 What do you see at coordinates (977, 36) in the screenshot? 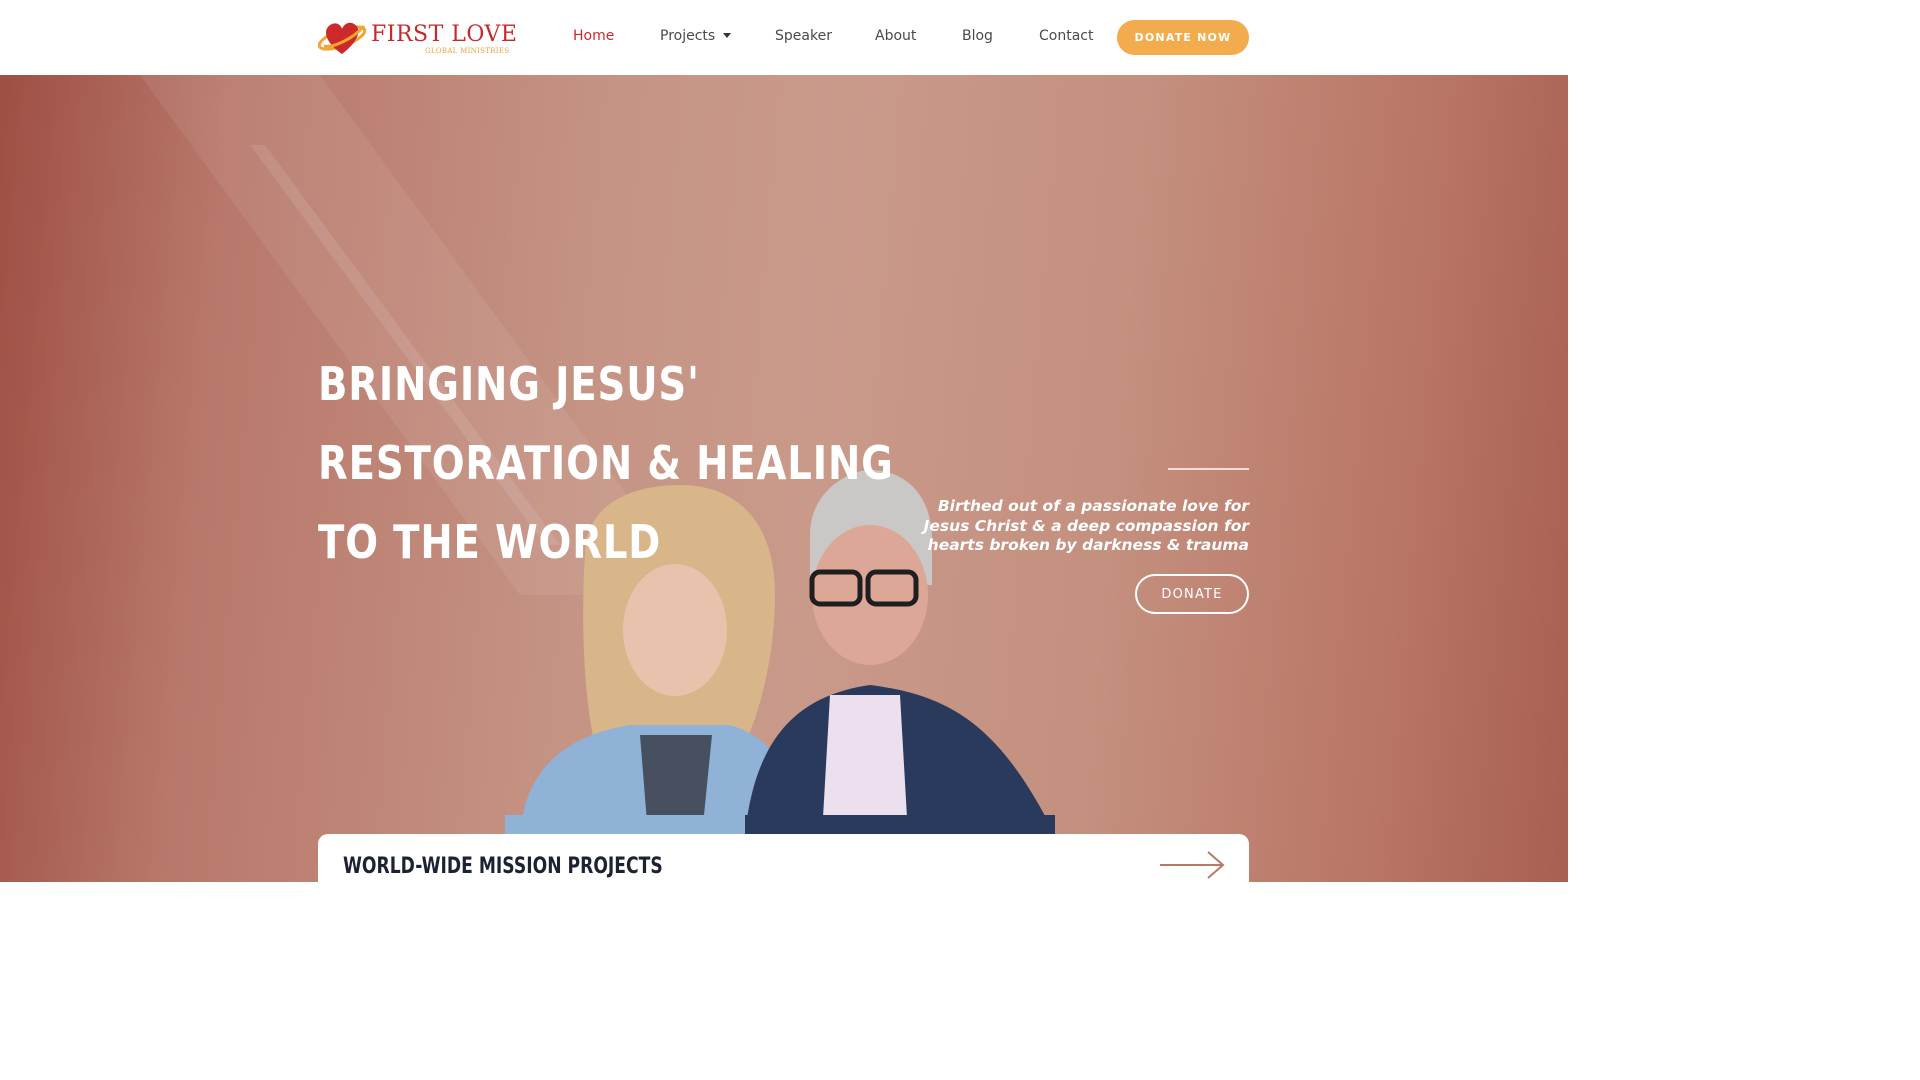
I see `nav-blog: Blog` at bounding box center [977, 36].